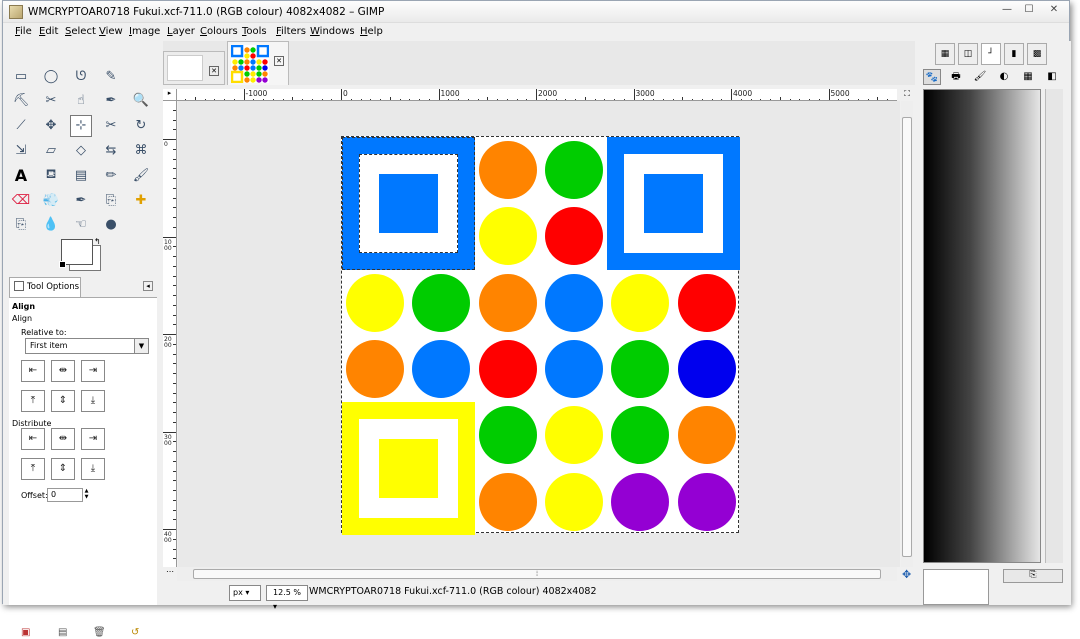  Describe the element at coordinates (332, 31) in the screenshot. I see `menu-windows: Windows` at that location.